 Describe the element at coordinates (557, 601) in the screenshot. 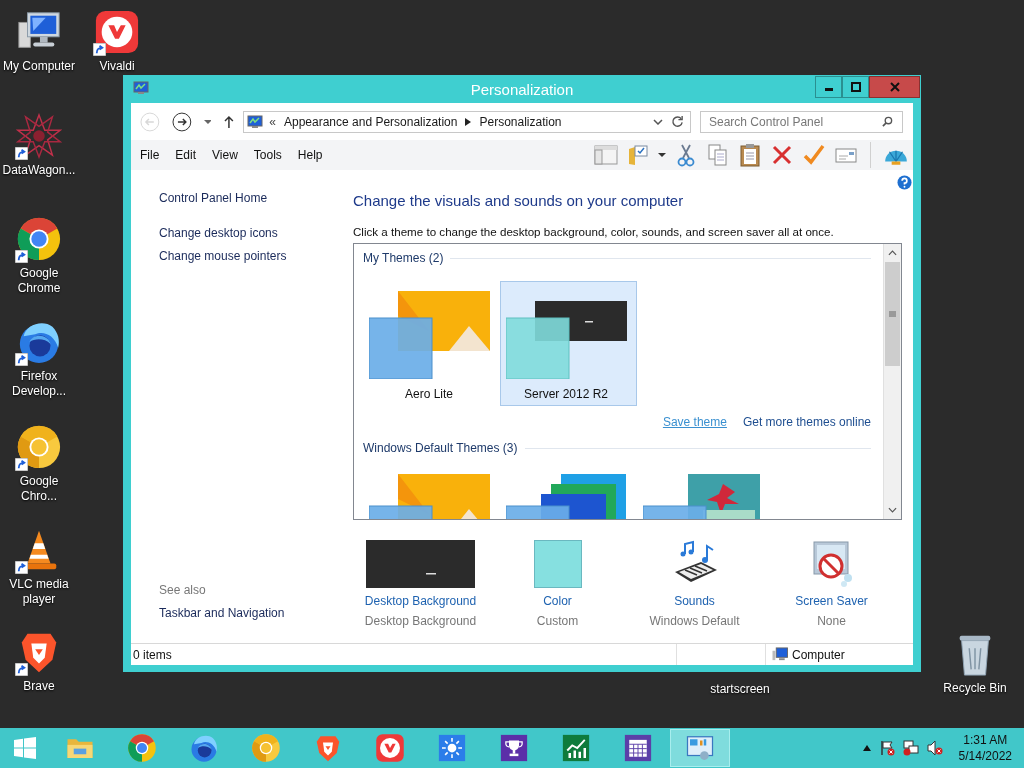

I see `setting-link: Color` at that location.